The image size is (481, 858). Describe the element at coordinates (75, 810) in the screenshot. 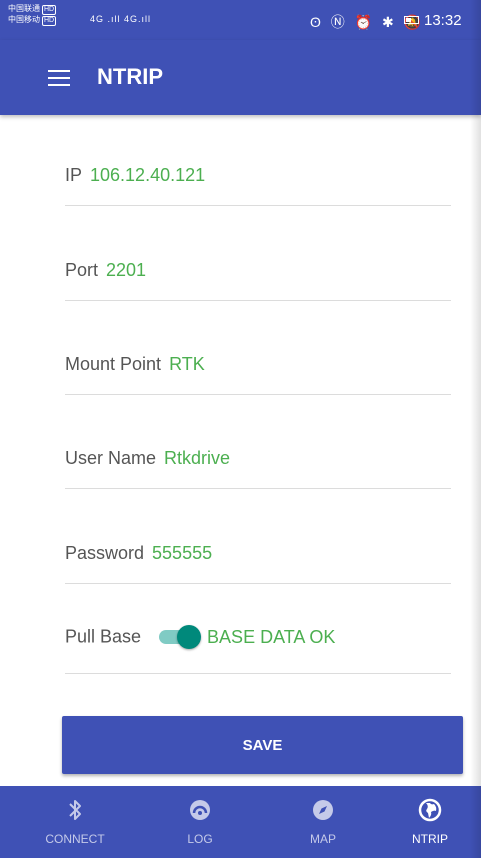

I see `bluetooth-icon` at that location.